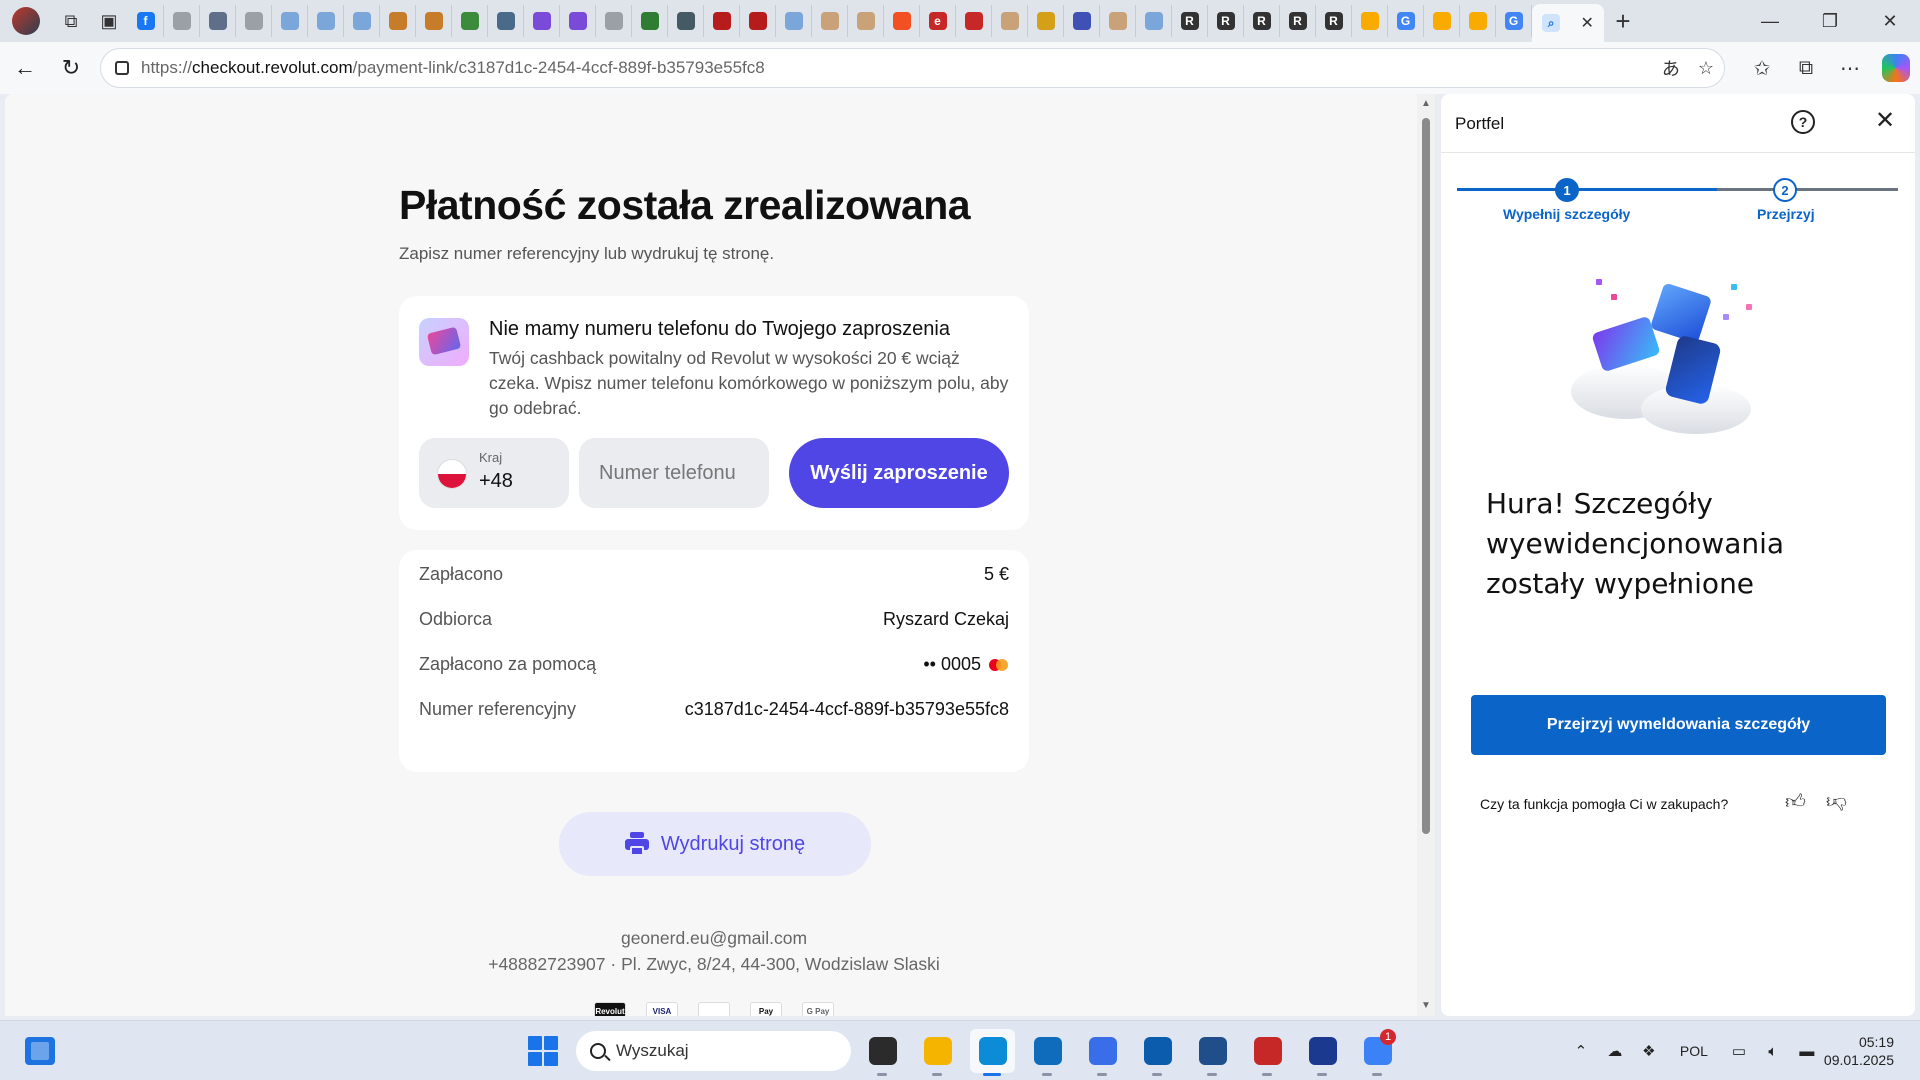  I want to click on country-selector: Kraj +48, so click(494, 473).